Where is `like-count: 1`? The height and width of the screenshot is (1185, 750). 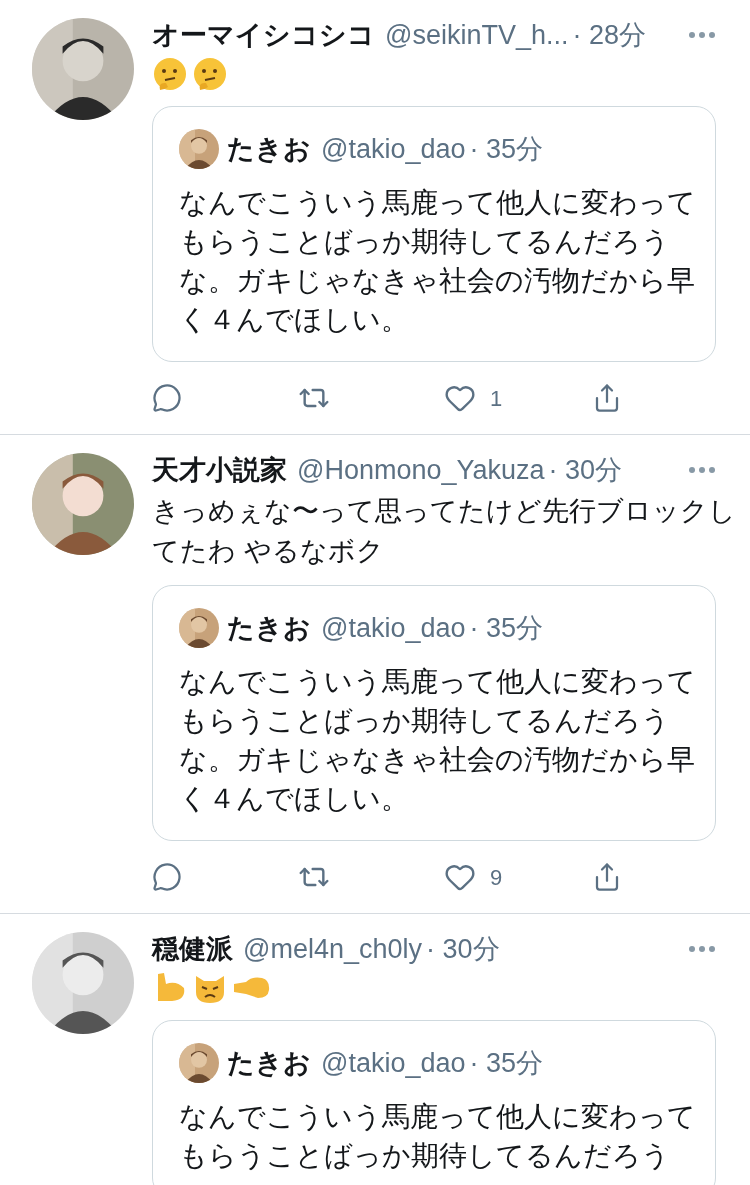
like-count: 1 is located at coordinates (496, 398).